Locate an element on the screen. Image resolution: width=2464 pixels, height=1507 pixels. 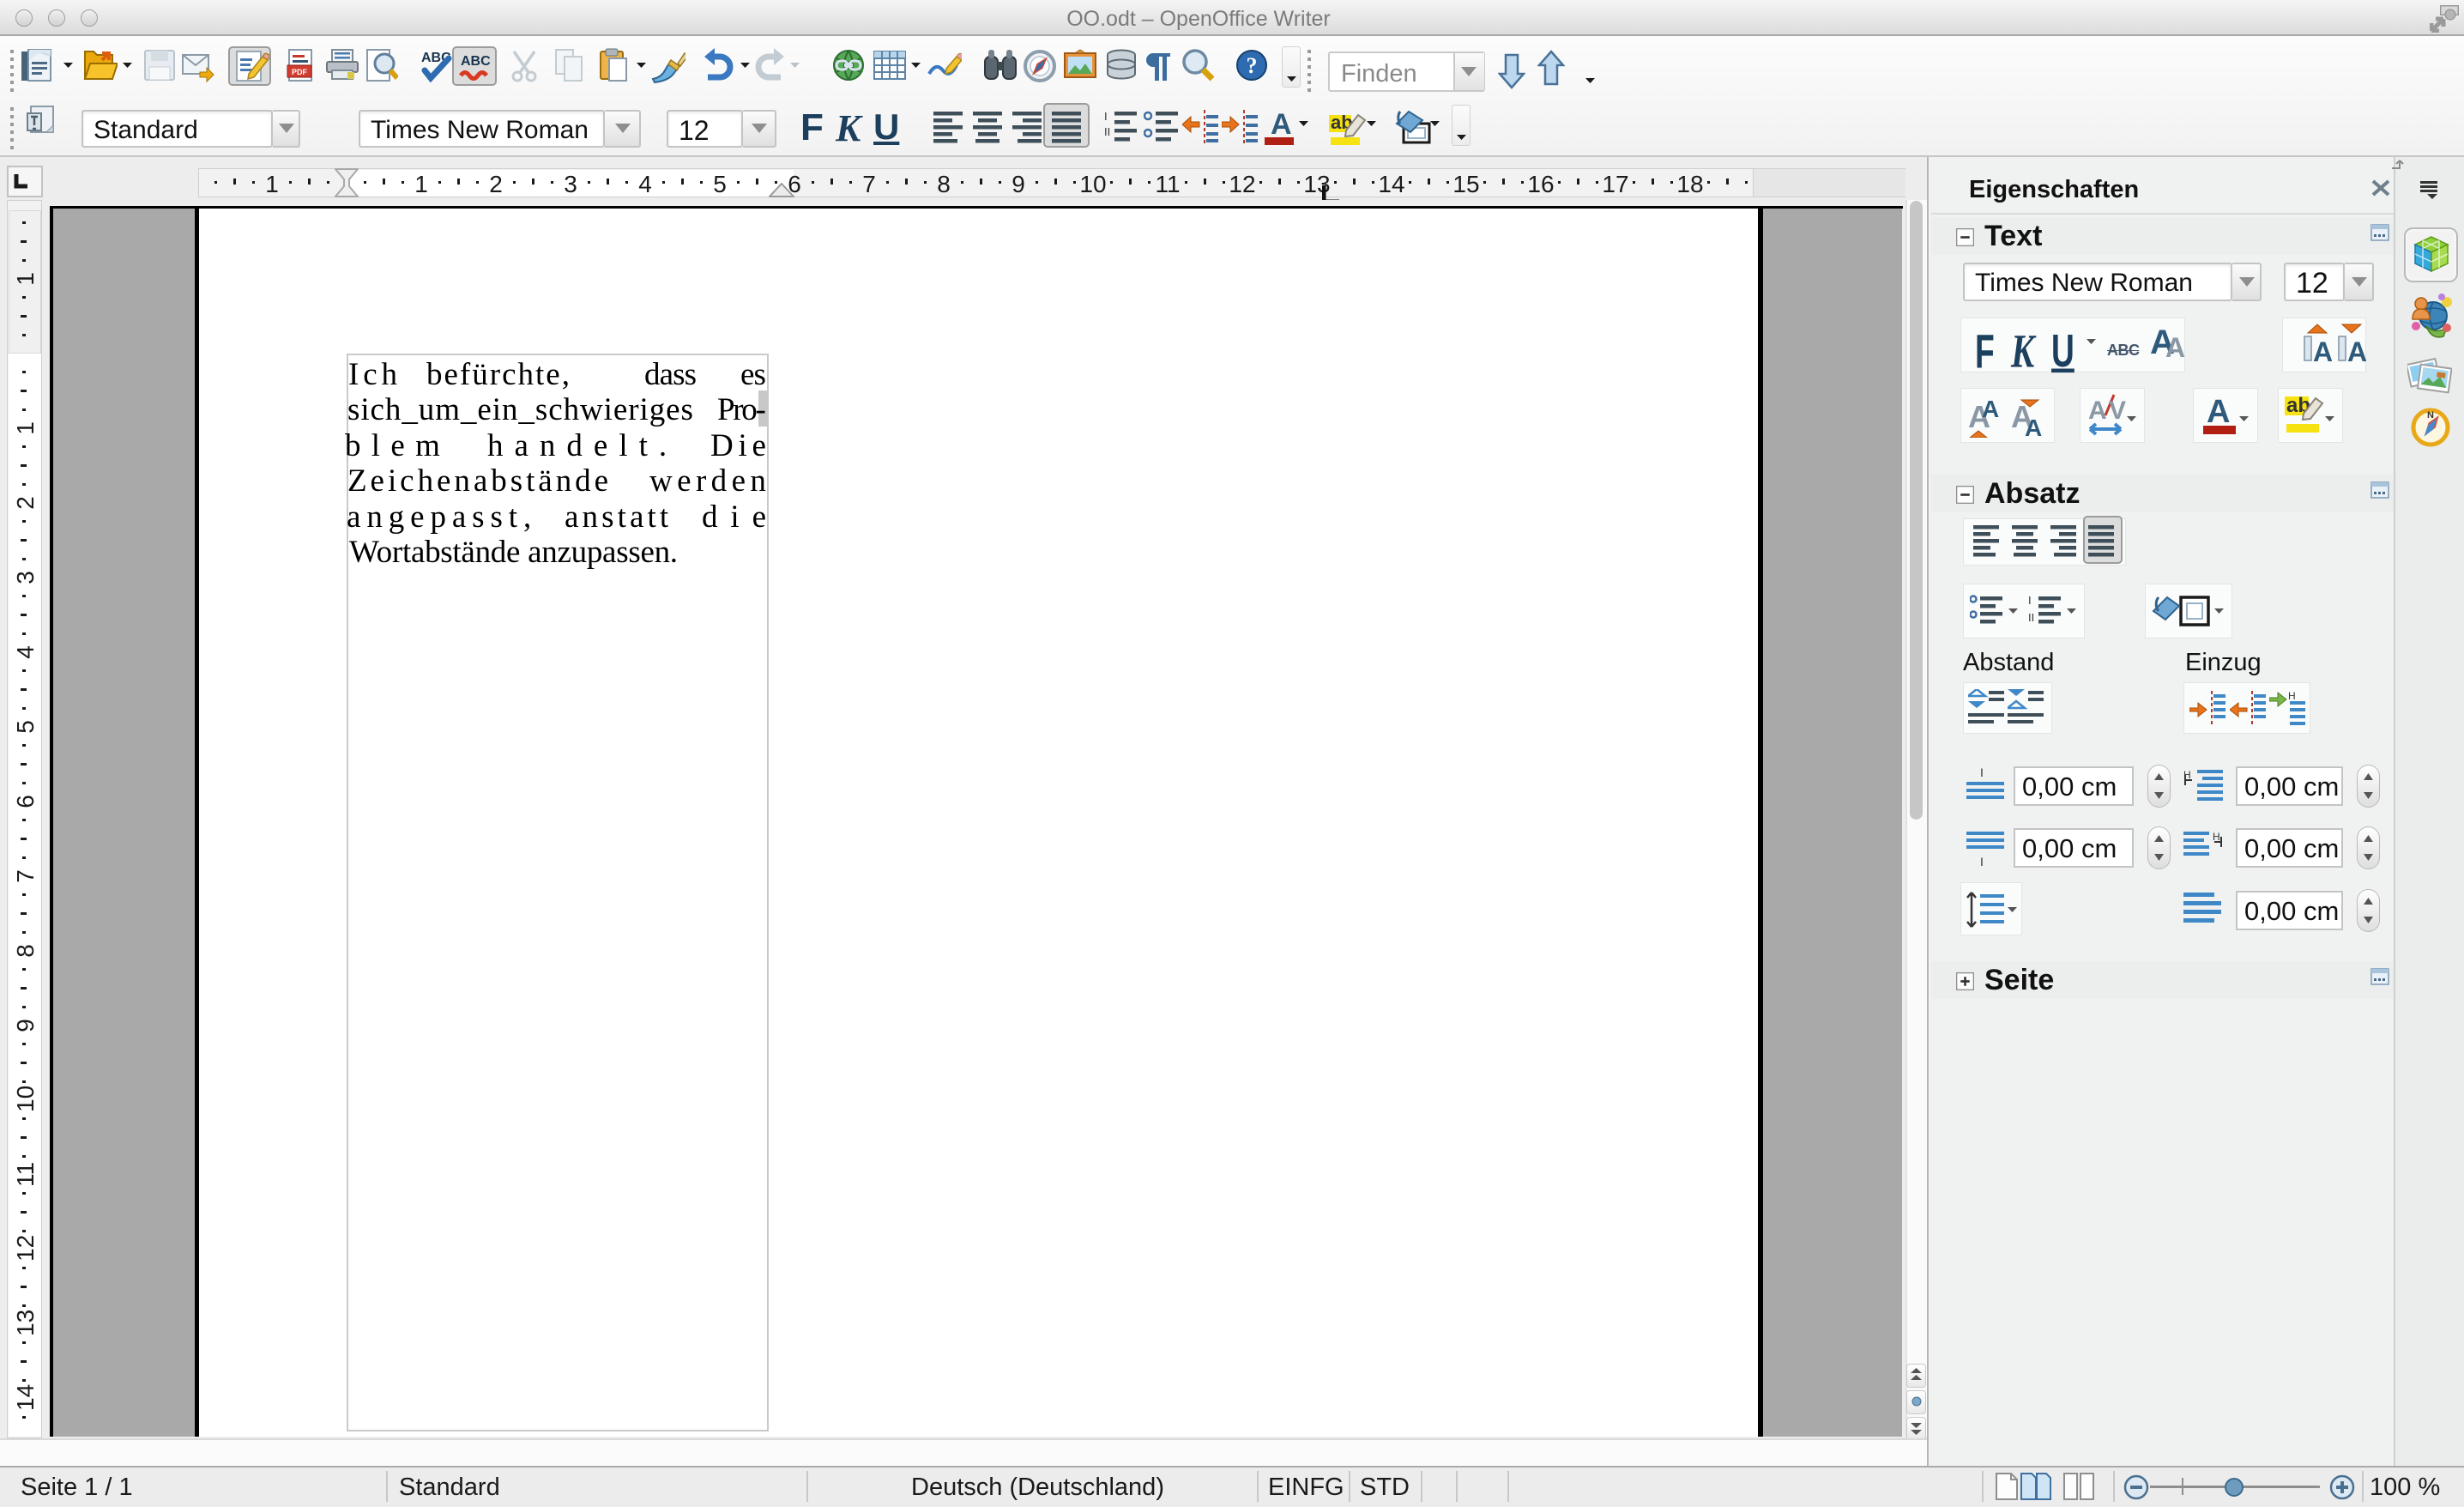
svg-text: ABC is located at coordinates (476, 61).